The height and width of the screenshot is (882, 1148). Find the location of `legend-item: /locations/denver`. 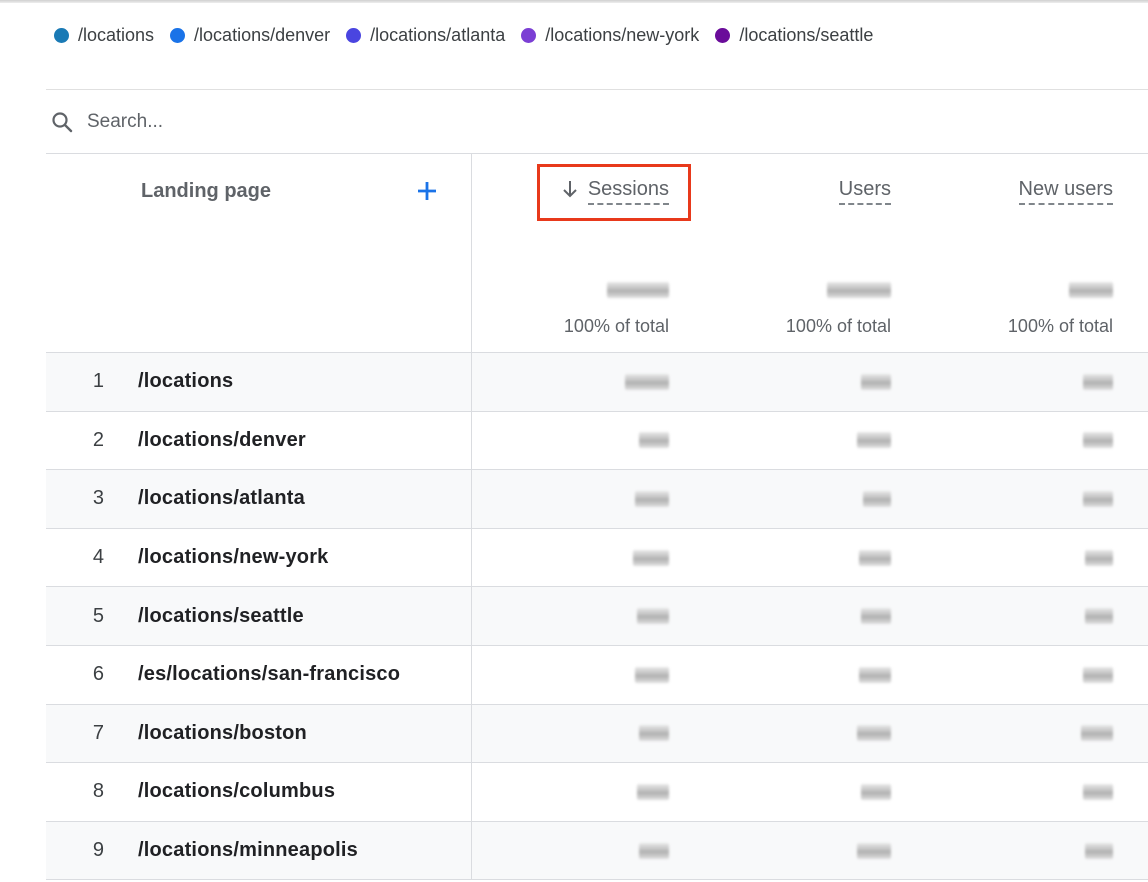

legend-item: /locations/denver is located at coordinates (250, 35).